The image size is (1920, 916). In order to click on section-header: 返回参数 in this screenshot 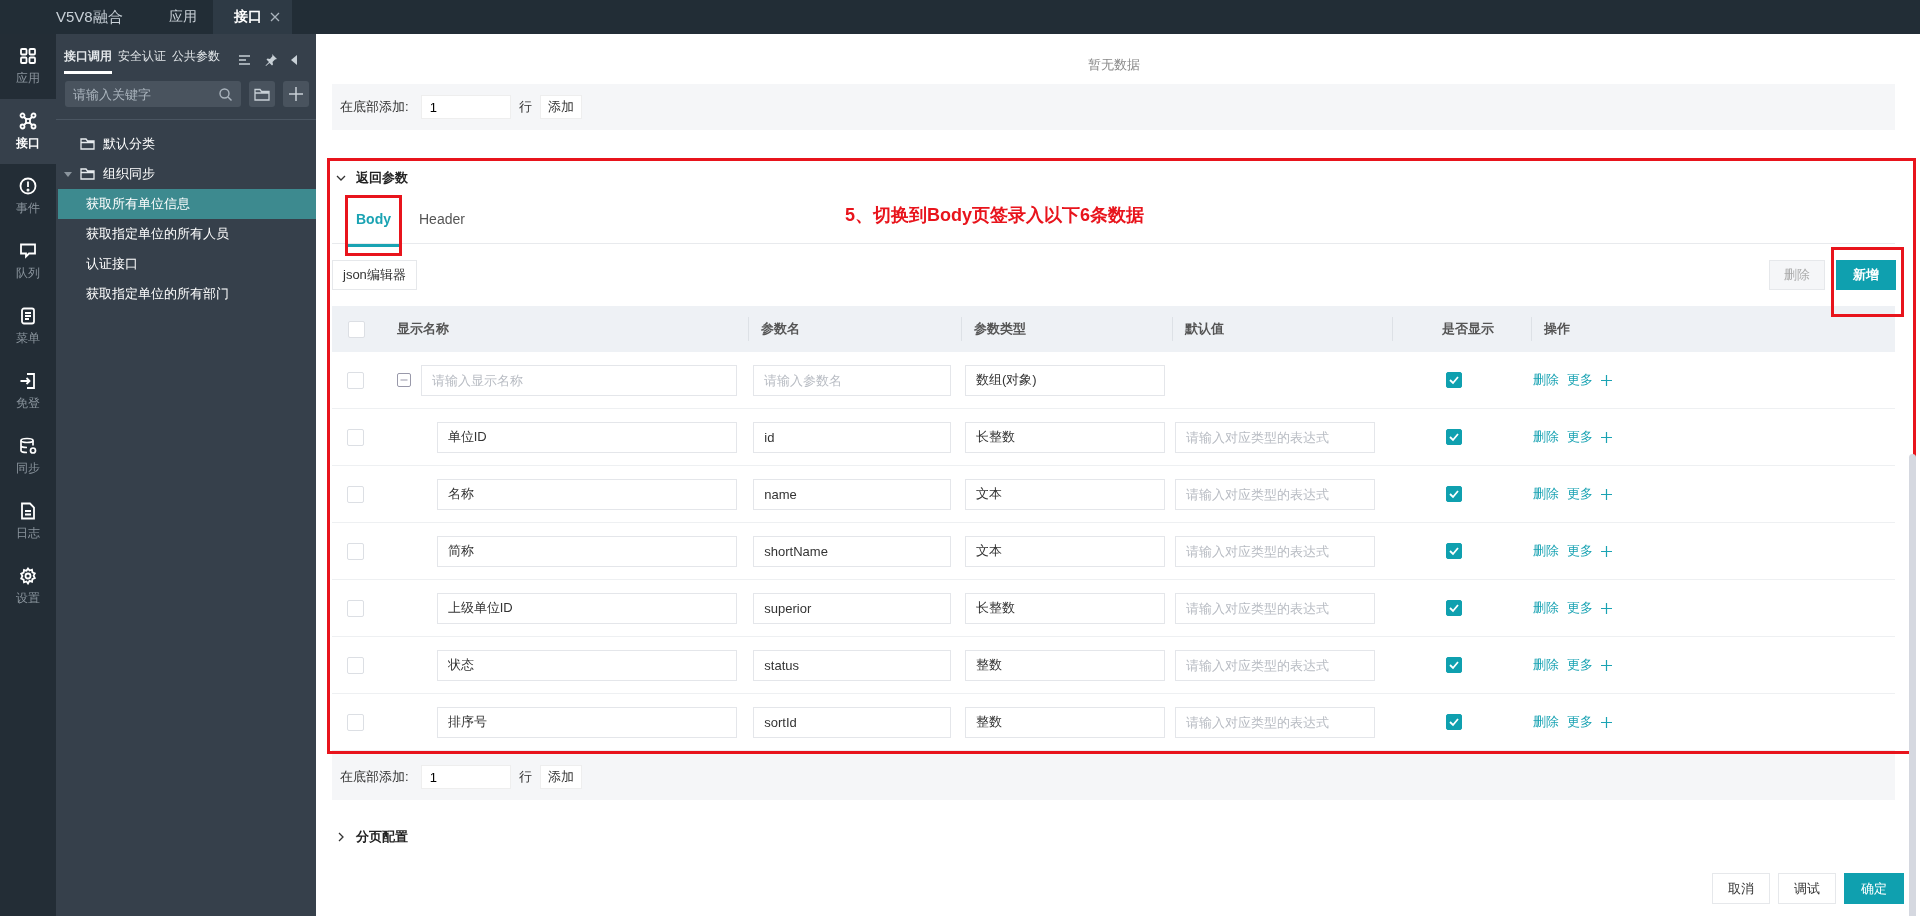, I will do `click(1113, 178)`.